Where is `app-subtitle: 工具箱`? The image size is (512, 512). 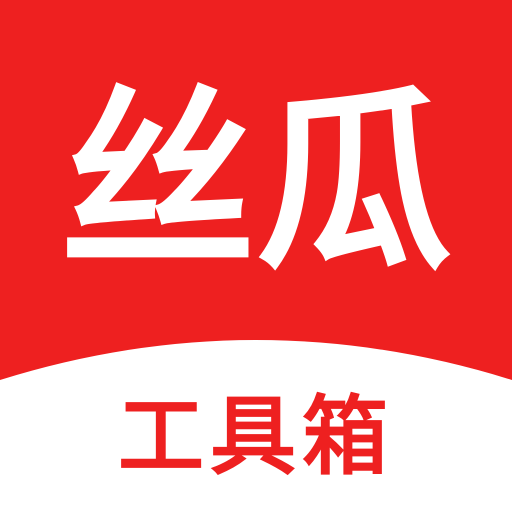
app-subtitle: 工具箱 is located at coordinates (256, 437).